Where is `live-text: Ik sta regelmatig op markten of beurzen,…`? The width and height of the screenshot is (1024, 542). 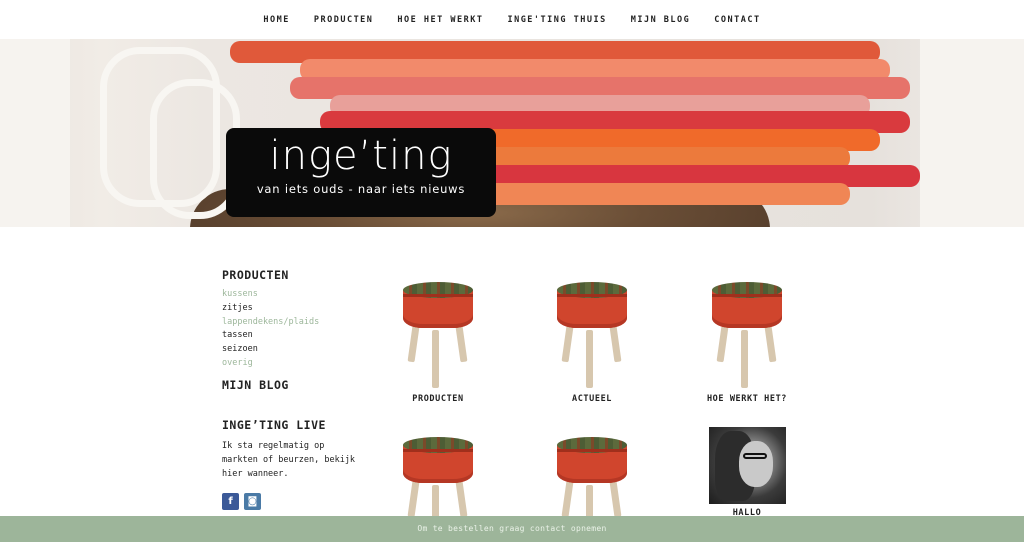 live-text: Ik sta regelmatig op markten of beurzen,… is located at coordinates (289, 460).